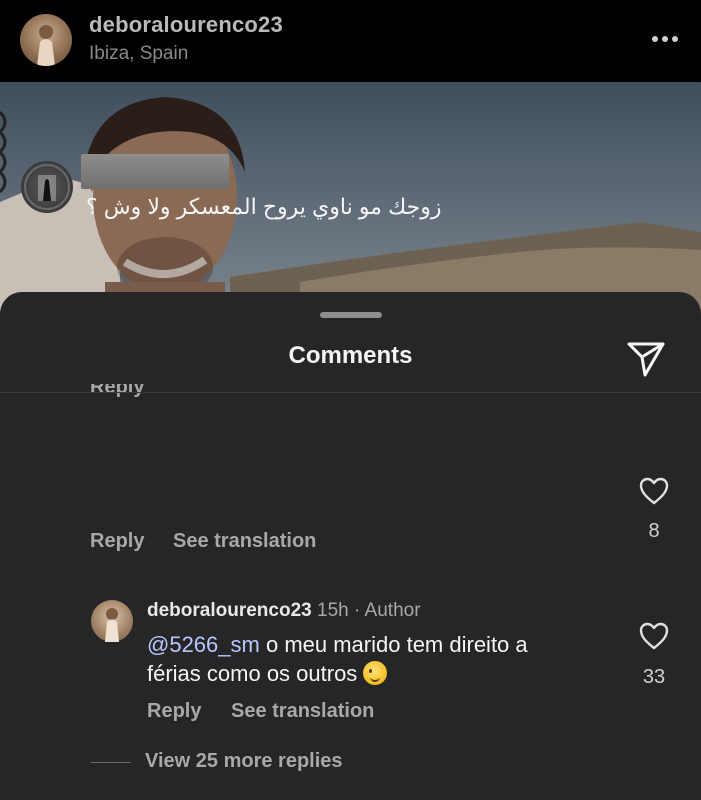 The image size is (701, 800). What do you see at coordinates (117, 541) in the screenshot?
I see `comment-reply-button: Reply` at bounding box center [117, 541].